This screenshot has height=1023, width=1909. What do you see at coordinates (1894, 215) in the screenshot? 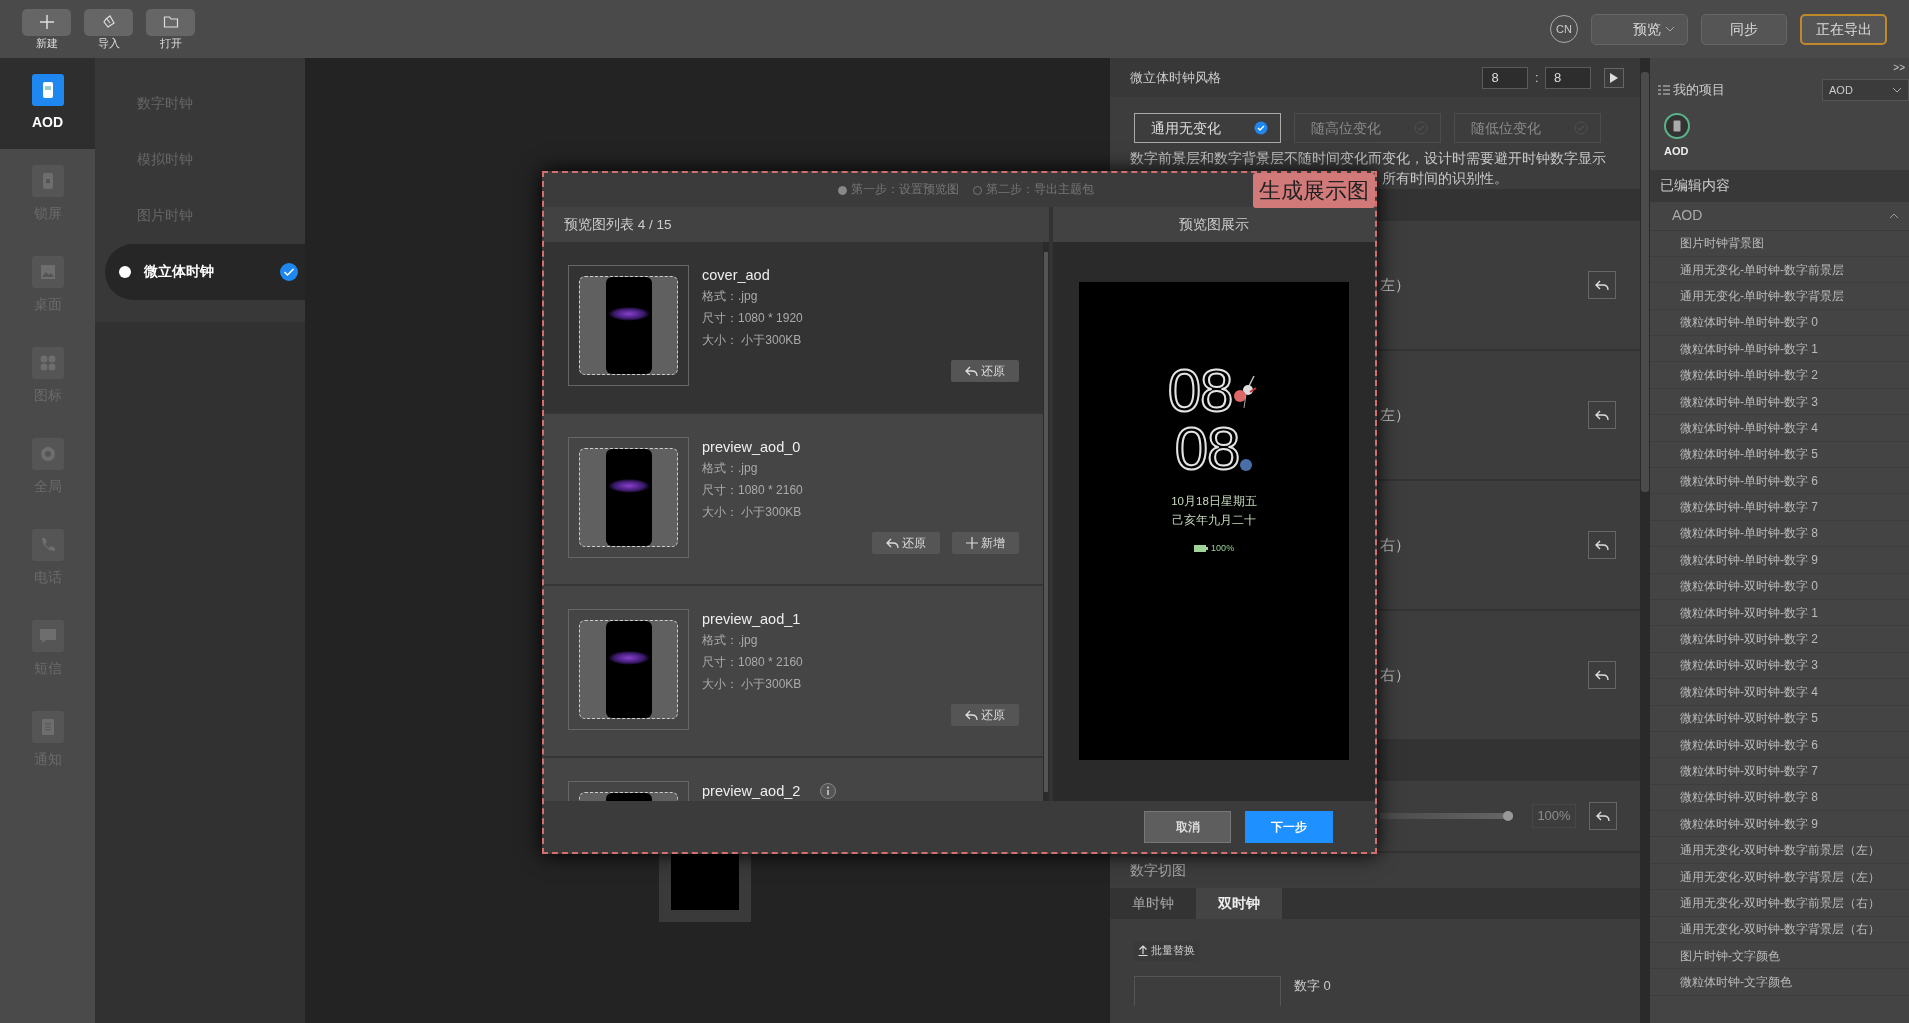
I see `chevron-up-icon` at bounding box center [1894, 215].